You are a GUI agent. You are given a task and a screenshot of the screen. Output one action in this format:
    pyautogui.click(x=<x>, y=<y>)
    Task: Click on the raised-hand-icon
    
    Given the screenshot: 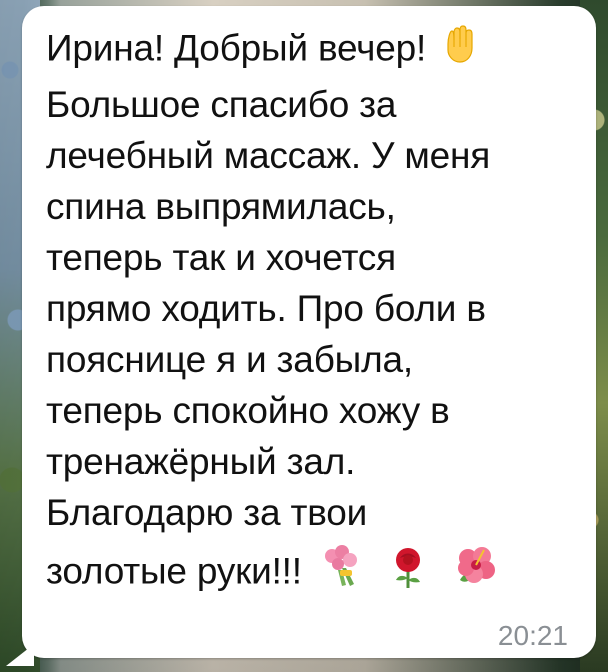 What is the action you would take?
    pyautogui.click(x=458, y=50)
    